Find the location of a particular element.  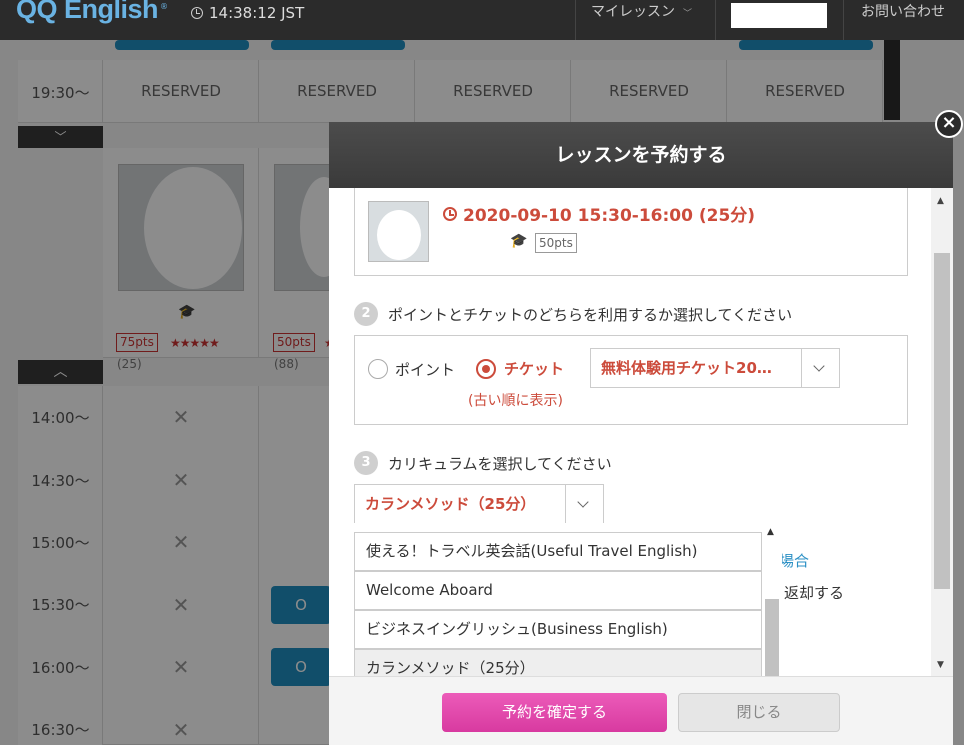

nav-my-lessons: マイレッスン ﹀ is located at coordinates (641, 11).